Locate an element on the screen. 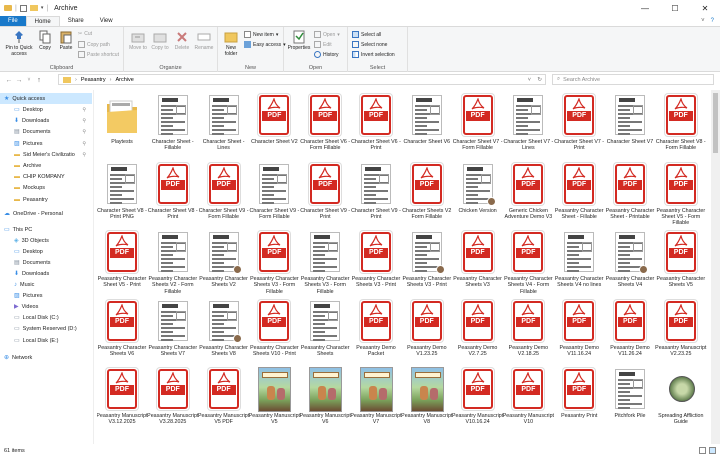 The width and height of the screenshot is (720, 458). nav-item: ▭ Desktop ⚲ is located at coordinates (46, 109).